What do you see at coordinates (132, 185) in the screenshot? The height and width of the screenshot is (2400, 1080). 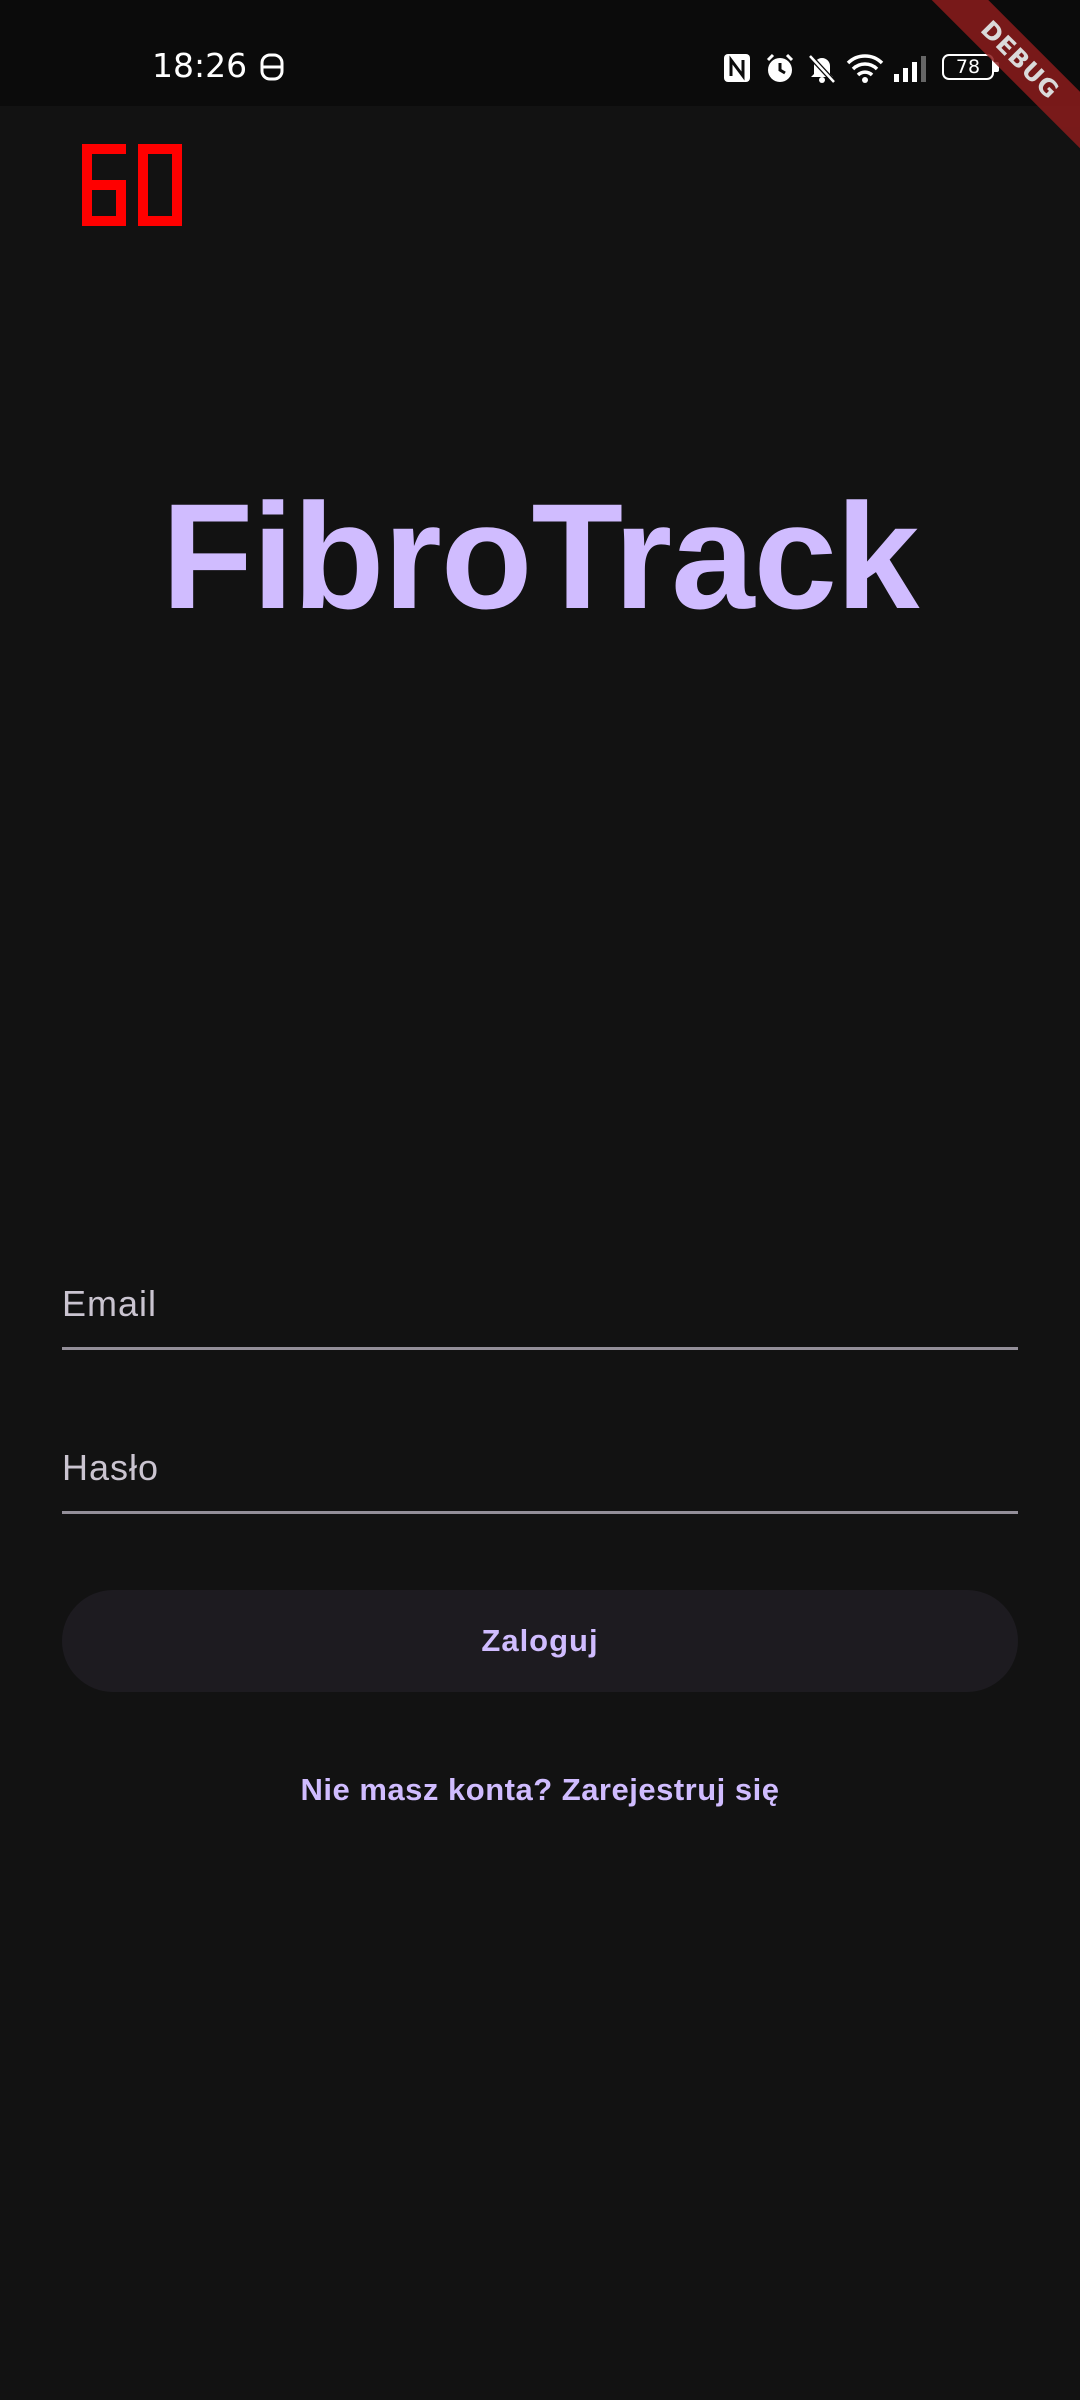 I see `fps-counter: 60` at bounding box center [132, 185].